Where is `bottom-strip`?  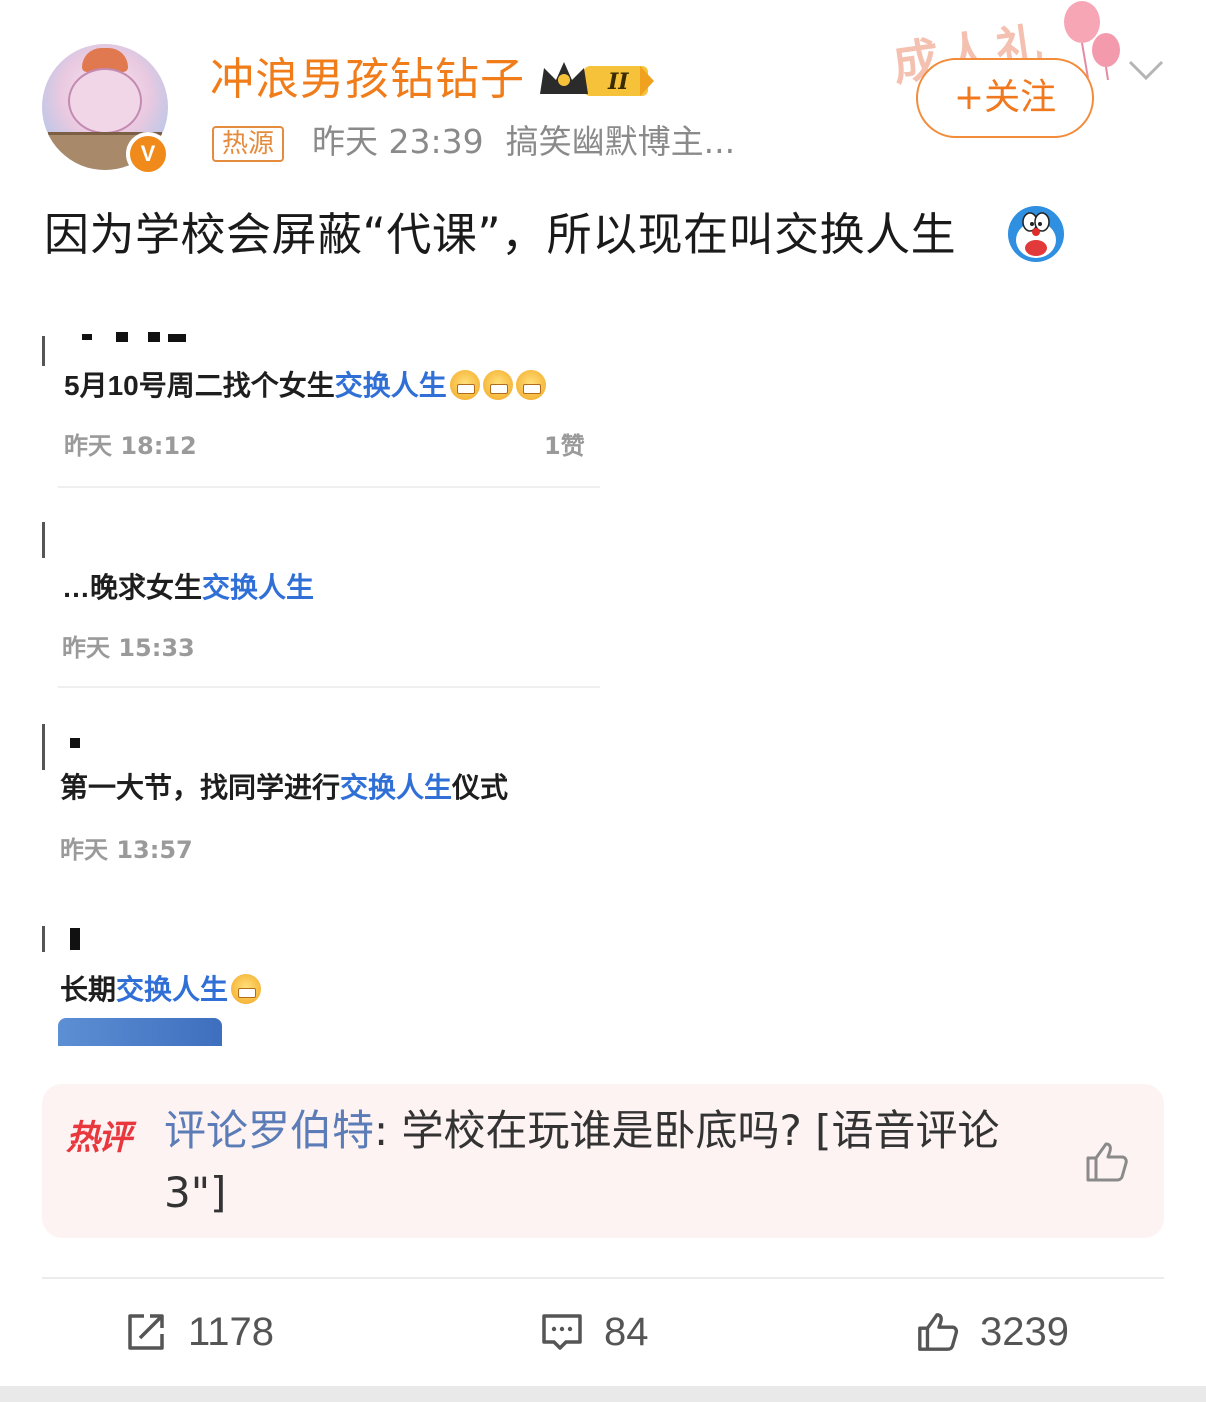 bottom-strip is located at coordinates (603, 1394).